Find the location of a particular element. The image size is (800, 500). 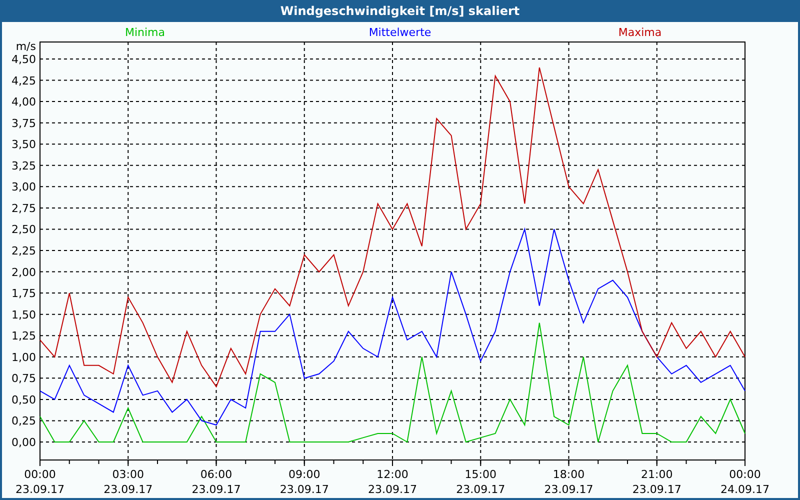

axis-label: 1,75 is located at coordinates (24, 293).